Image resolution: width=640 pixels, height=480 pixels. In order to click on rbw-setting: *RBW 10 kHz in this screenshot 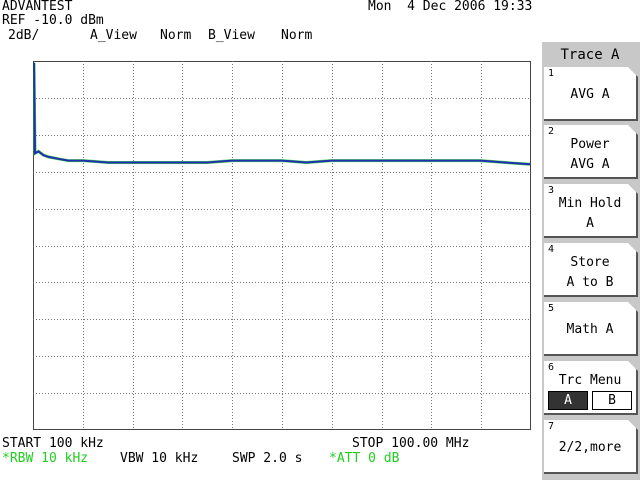, I will do `click(45, 458)`.